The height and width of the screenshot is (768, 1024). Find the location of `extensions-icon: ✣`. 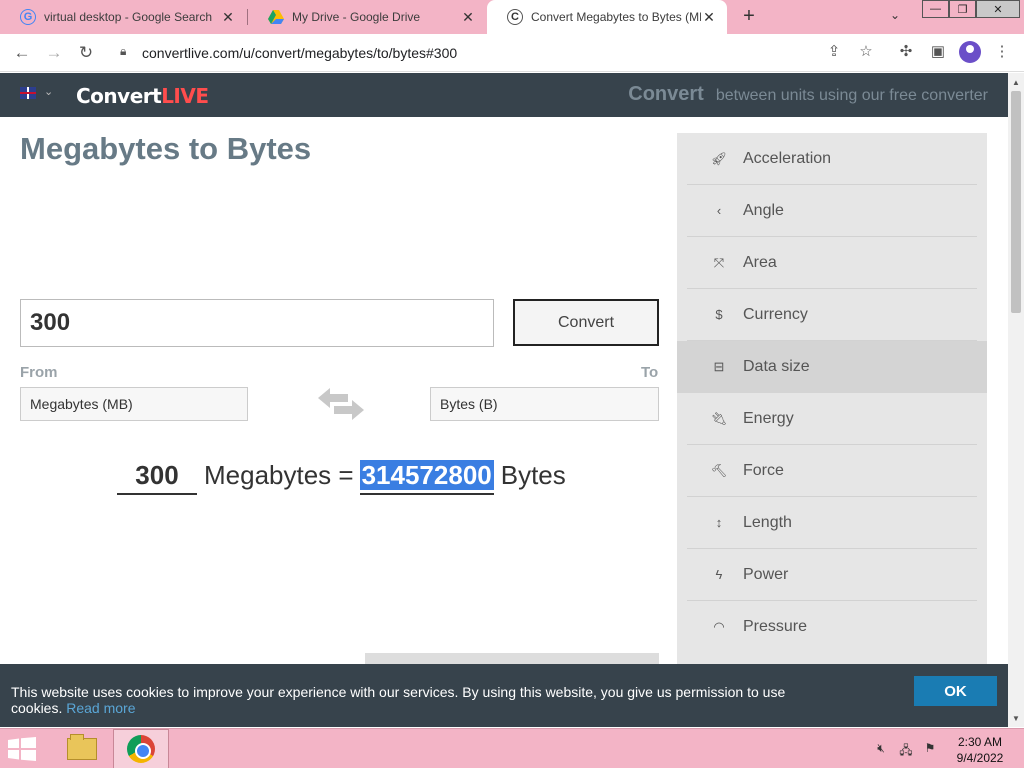

extensions-icon: ✣ is located at coordinates (906, 51).